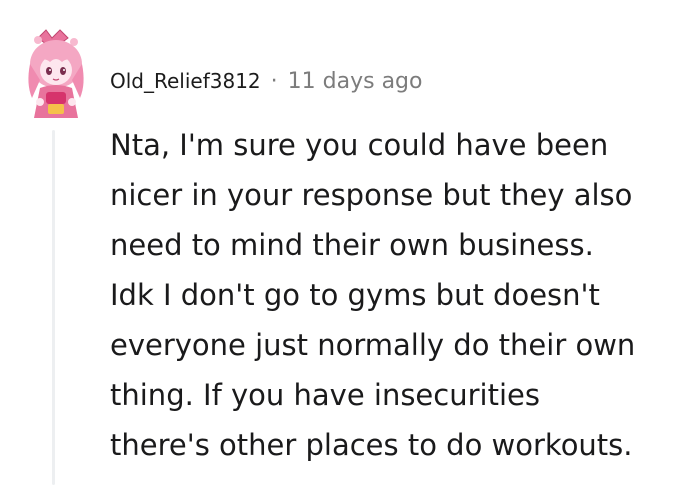 The width and height of the screenshot is (700, 485). I want to click on user-avatar, so click(56, 75).